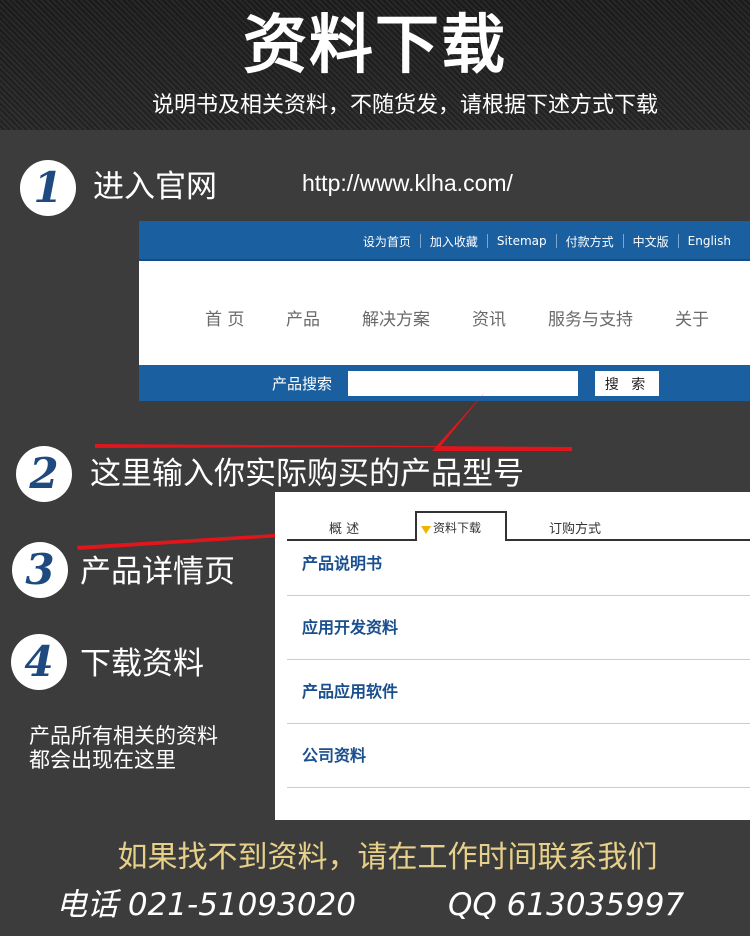 The height and width of the screenshot is (936, 750). What do you see at coordinates (396, 317) in the screenshot?
I see `nav-item-solutions: 解决方案` at bounding box center [396, 317].